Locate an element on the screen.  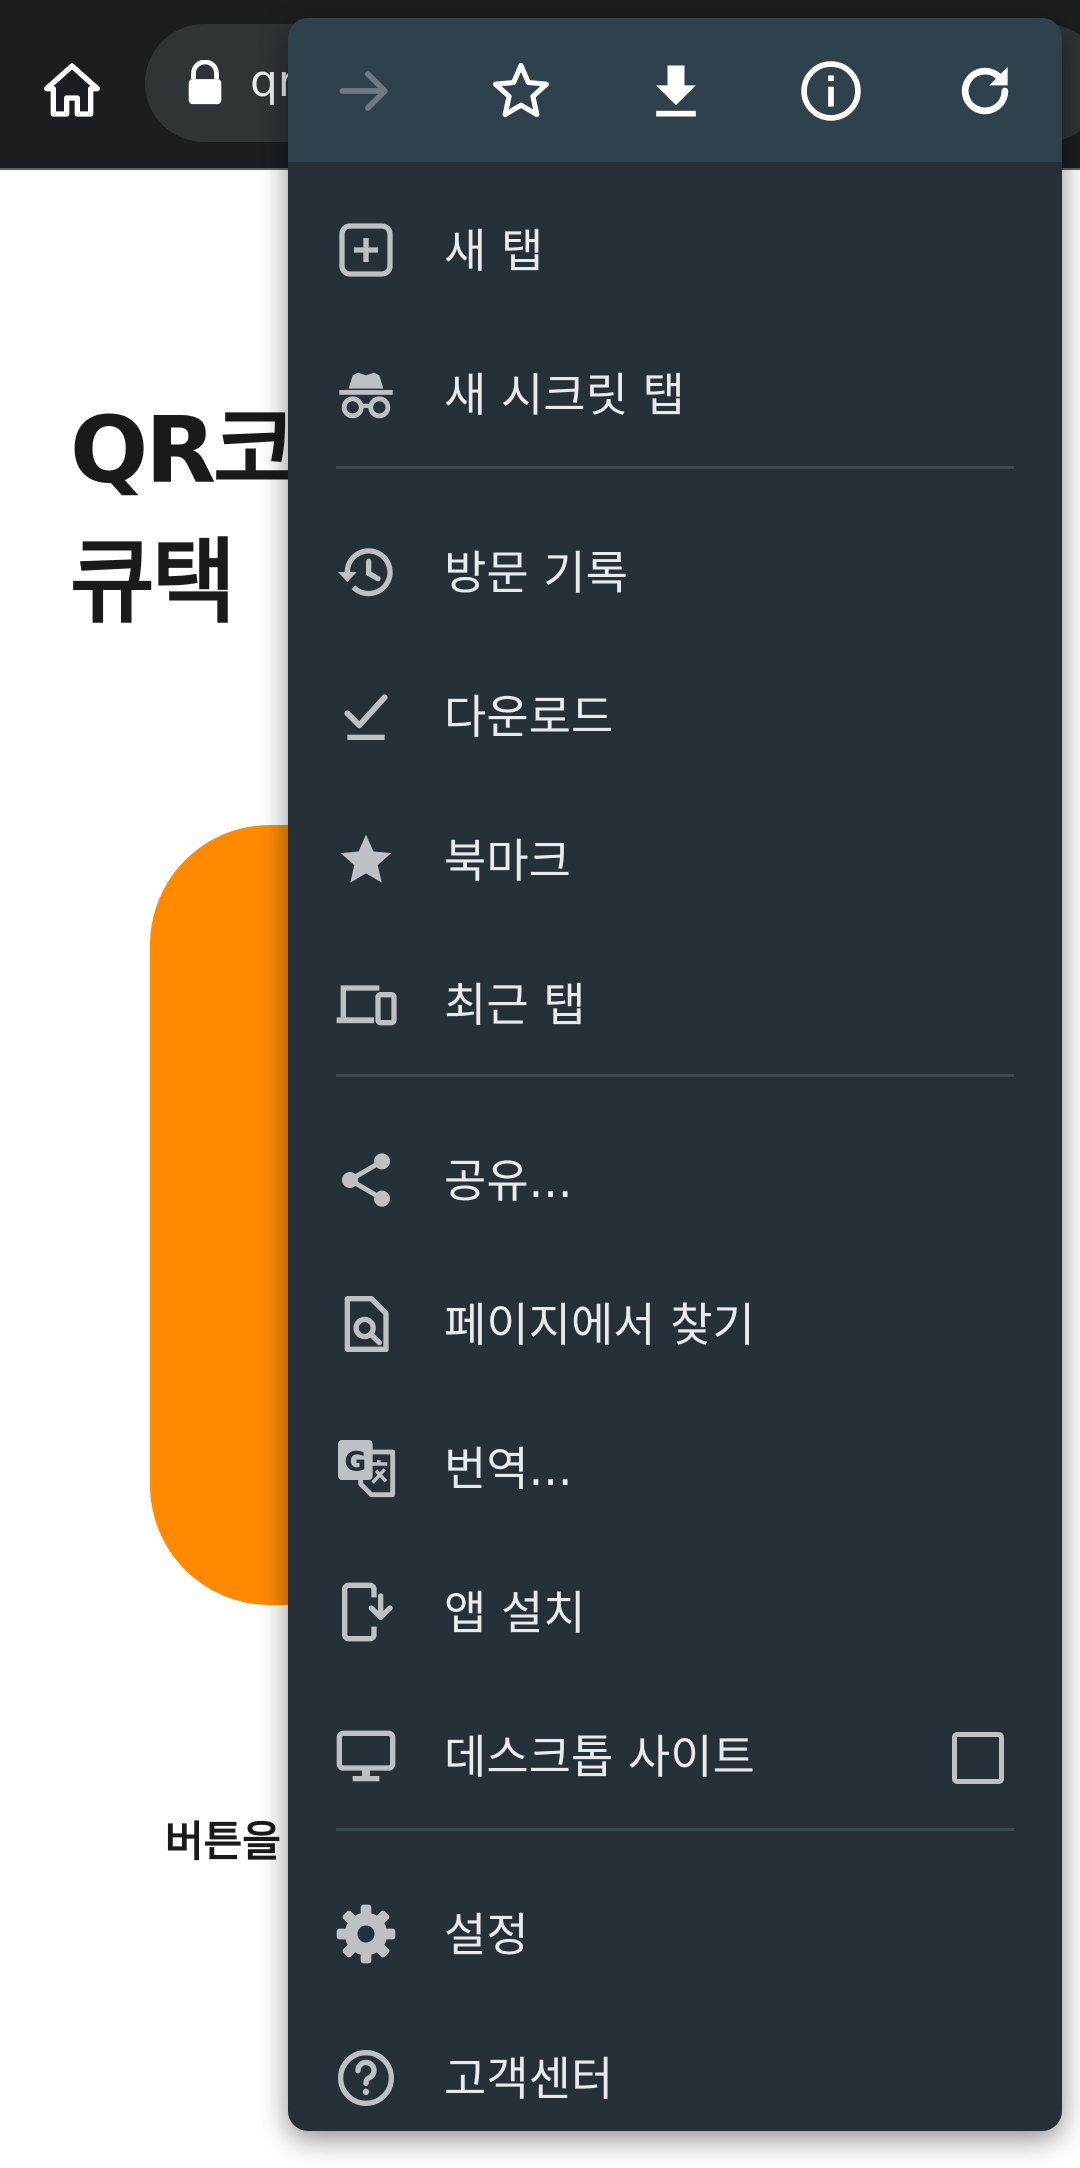
menu-item-recent-tabs: 최근 탭 is located at coordinates (675, 1004).